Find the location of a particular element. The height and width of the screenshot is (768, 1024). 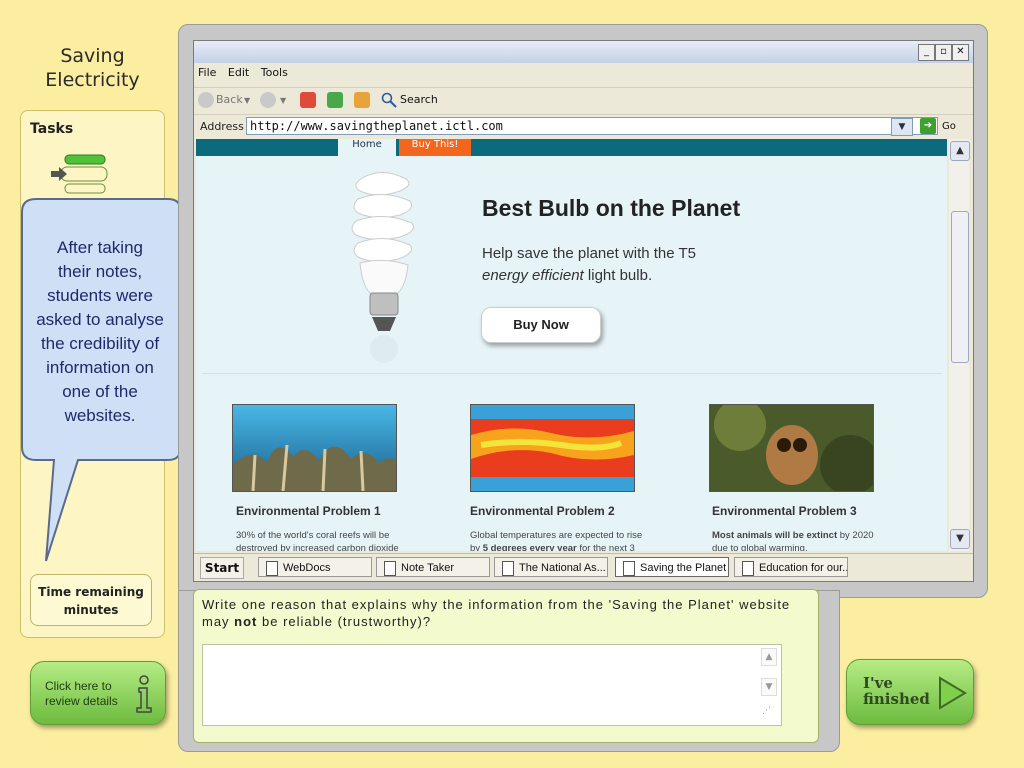

time-remaining-label: Time remaining is located at coordinates (91, 592).